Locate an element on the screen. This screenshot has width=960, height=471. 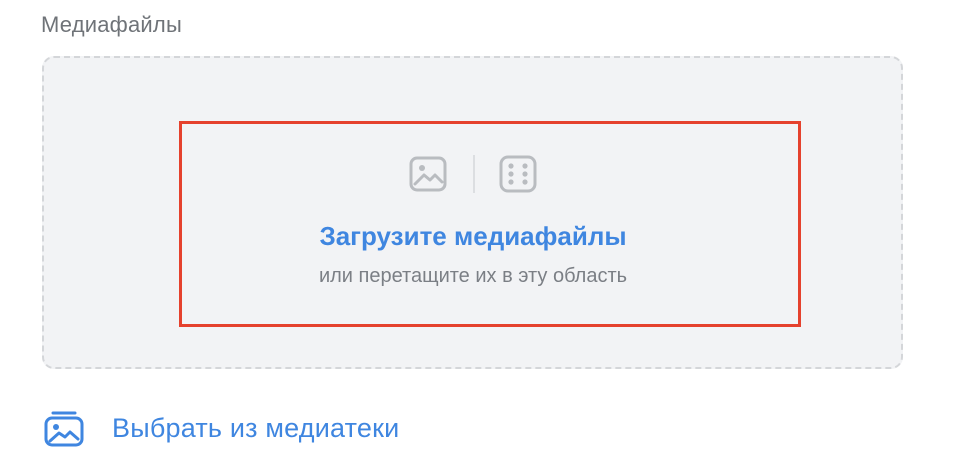
icon-divider is located at coordinates (474, 174).